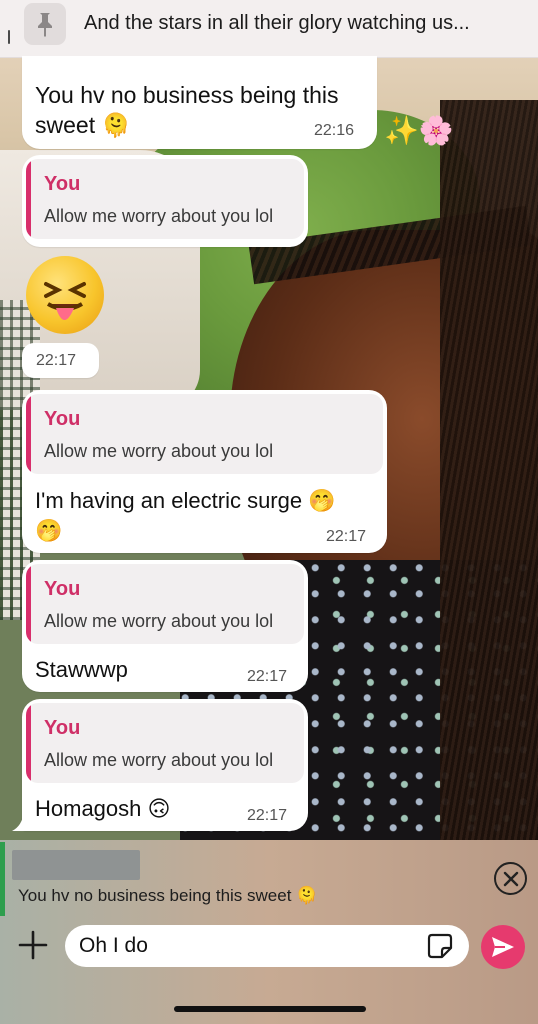 This screenshot has height=1024, width=538. What do you see at coordinates (2, 879) in the screenshot?
I see `reply-accent-line` at bounding box center [2, 879].